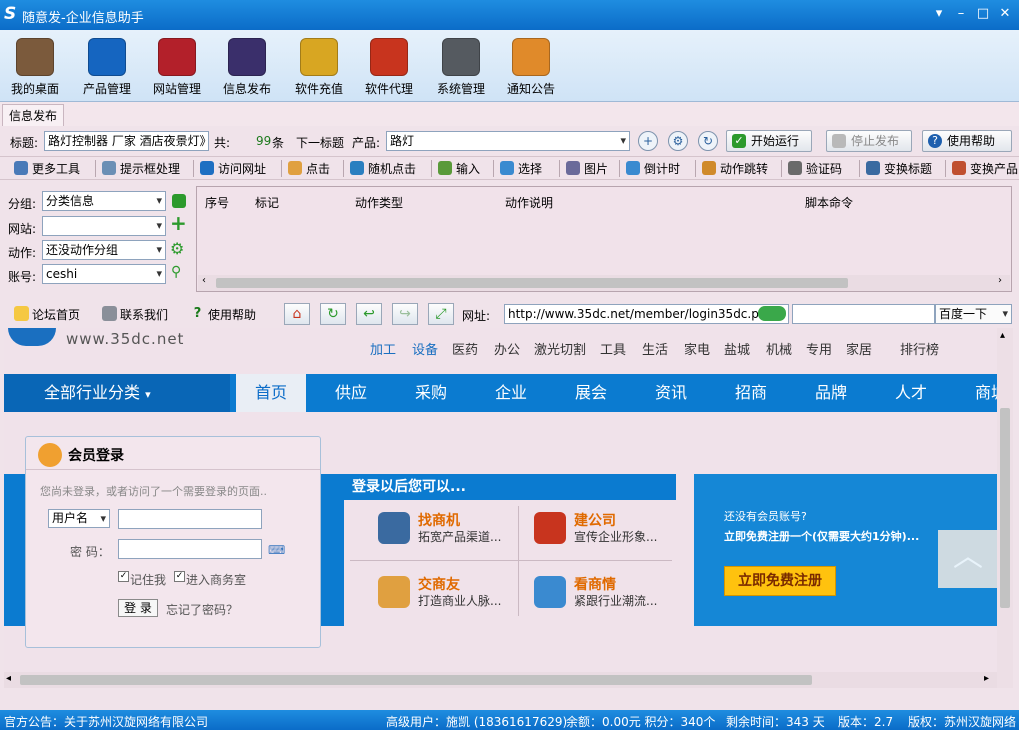  What do you see at coordinates (104, 201) in the screenshot?
I see `group-select: 分类信息` at bounding box center [104, 201].